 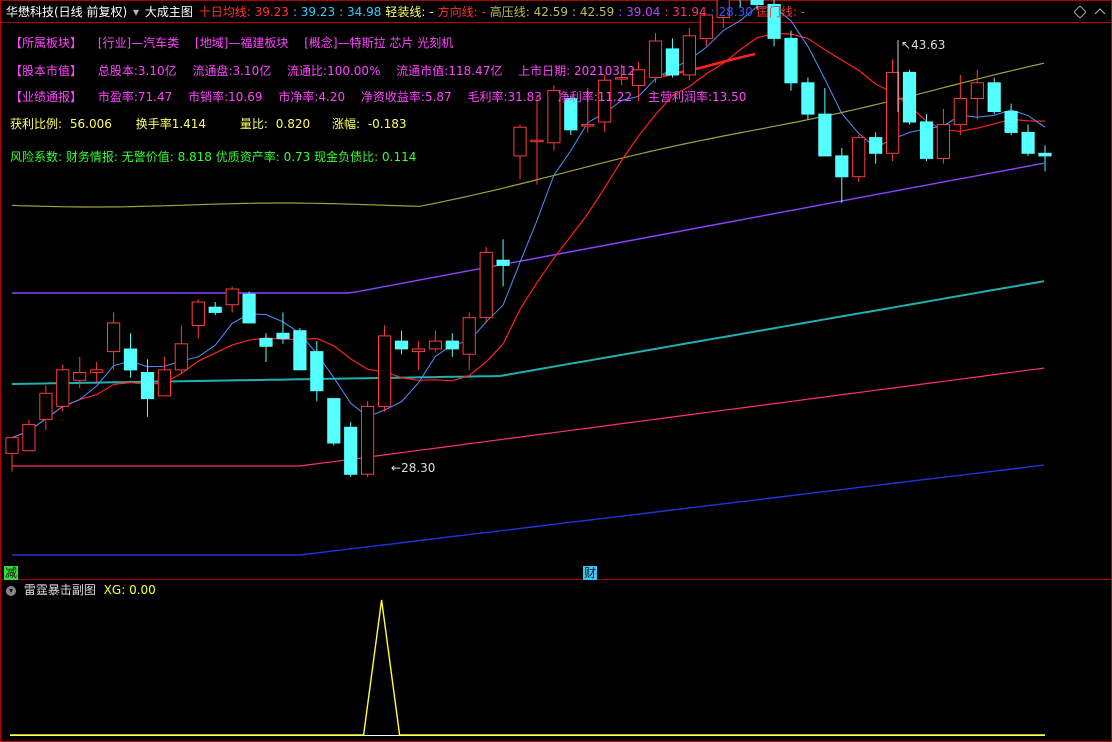 What do you see at coordinates (169, 12) in the screenshot?
I see `indicator-name: 大成主图` at bounding box center [169, 12].